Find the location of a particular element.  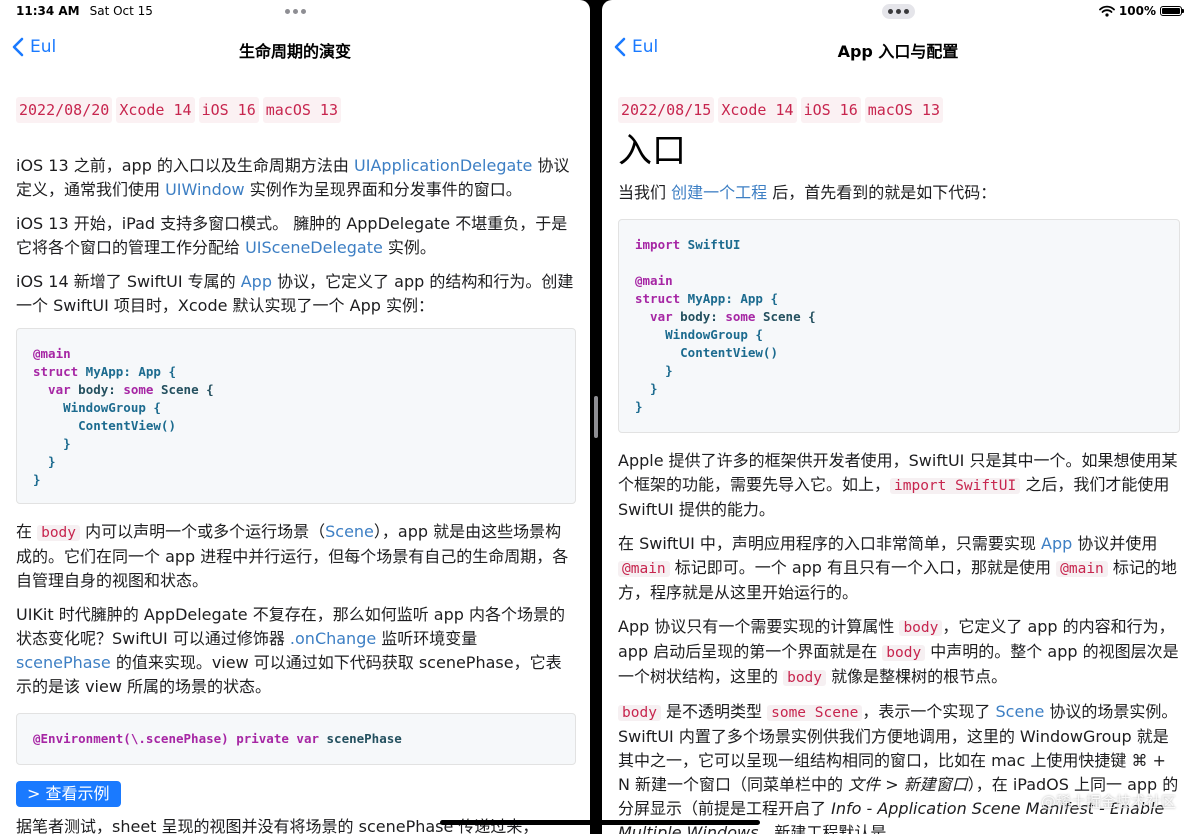

left-back-button: Eul is located at coordinates (34, 47).